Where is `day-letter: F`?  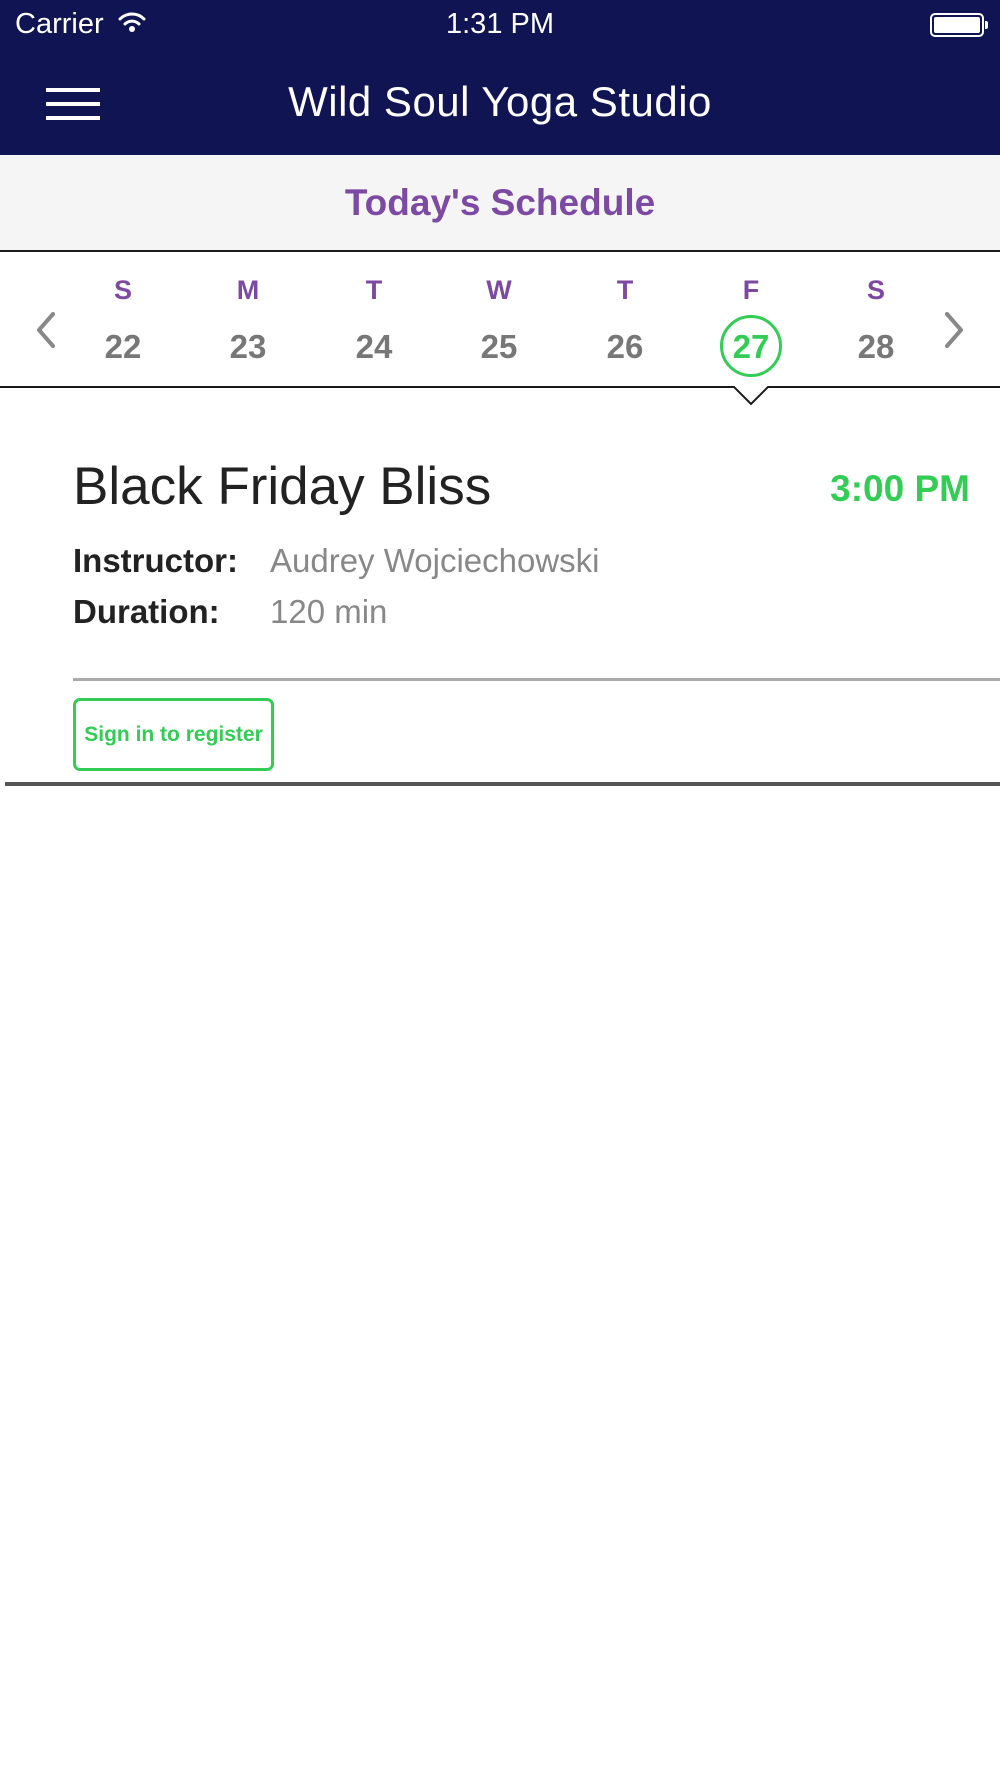
day-letter: F is located at coordinates (751, 290).